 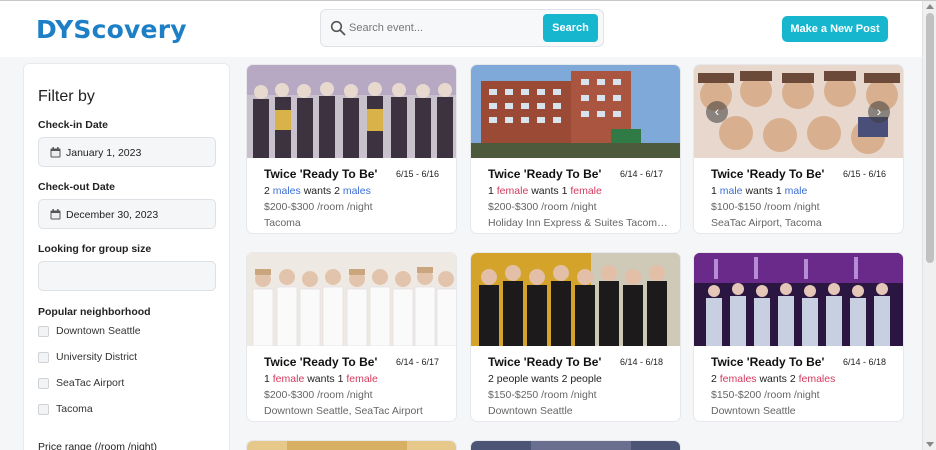 I want to click on card-price: $100-$150 /room /night, so click(x=765, y=207).